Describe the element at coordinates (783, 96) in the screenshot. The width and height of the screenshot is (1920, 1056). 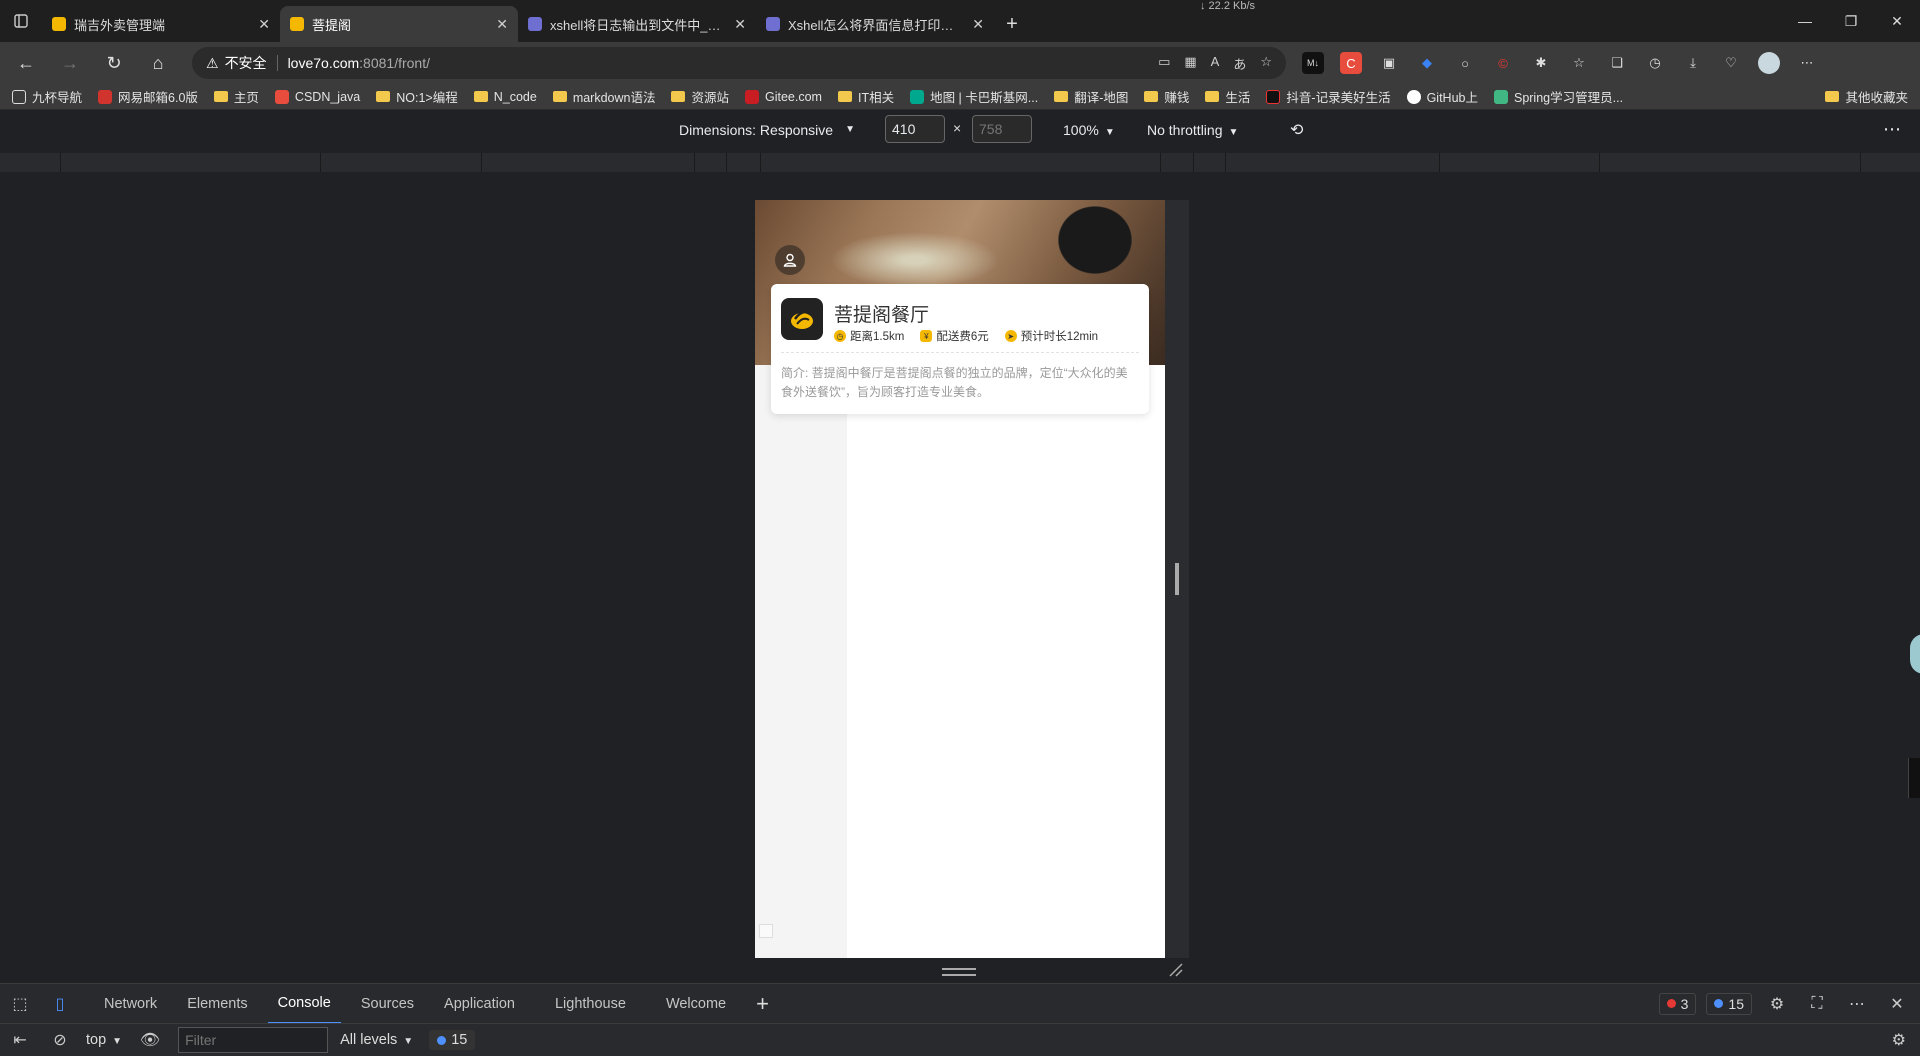
I see `bookmark-item: Gitee.com` at that location.